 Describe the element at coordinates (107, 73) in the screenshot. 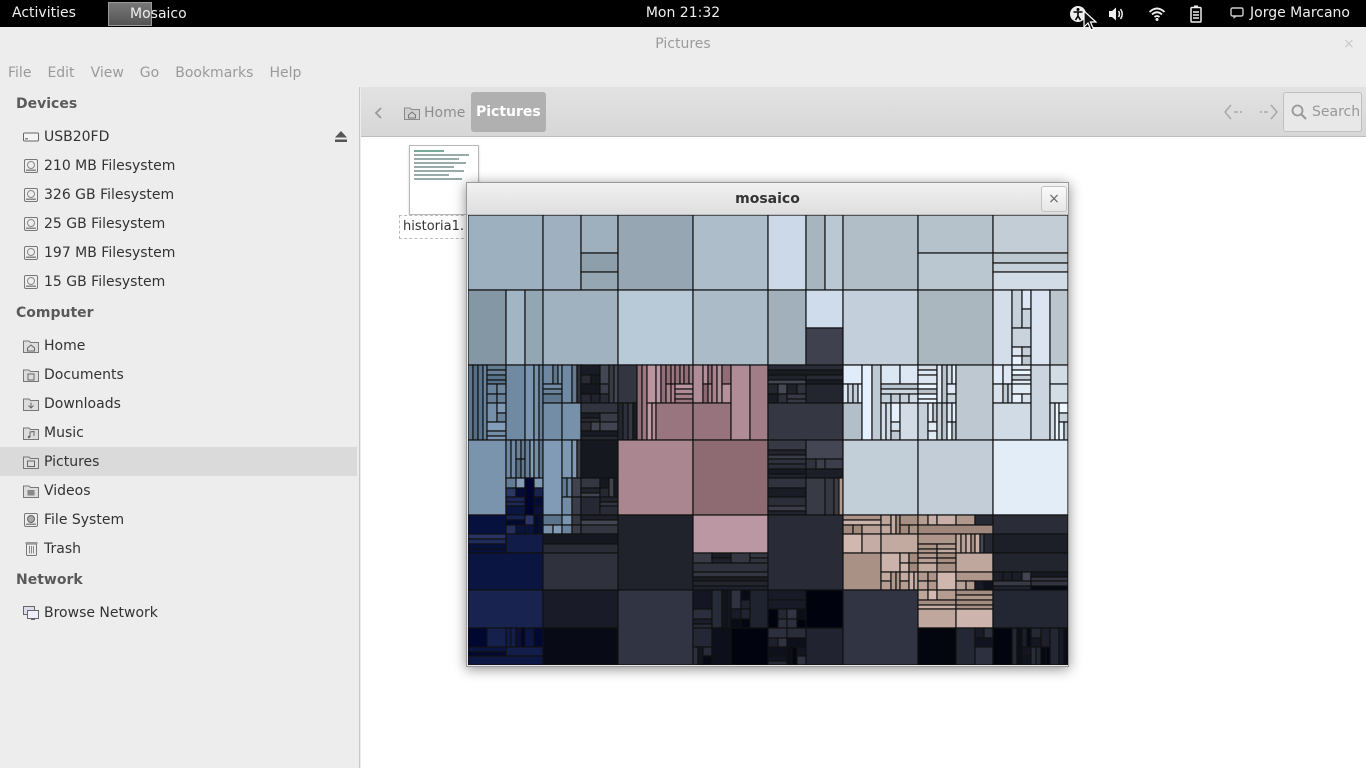

I see `menu-view: View` at that location.